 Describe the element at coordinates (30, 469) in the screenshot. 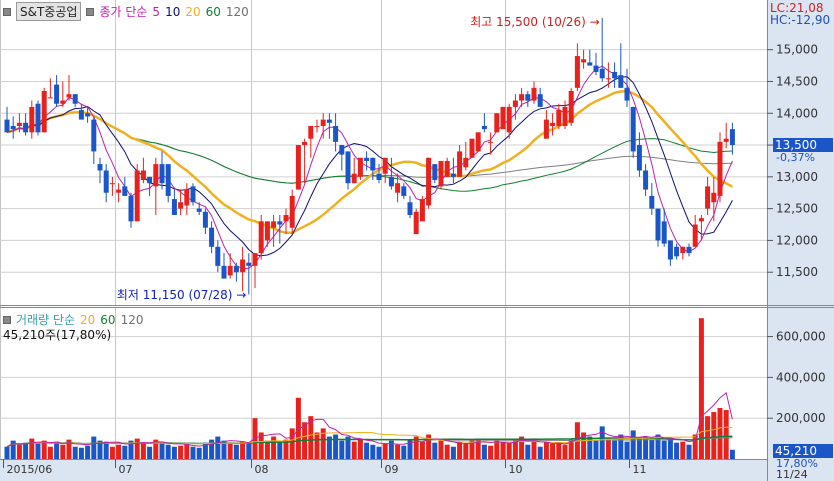

I see `date-tick-label: 2015/06` at that location.